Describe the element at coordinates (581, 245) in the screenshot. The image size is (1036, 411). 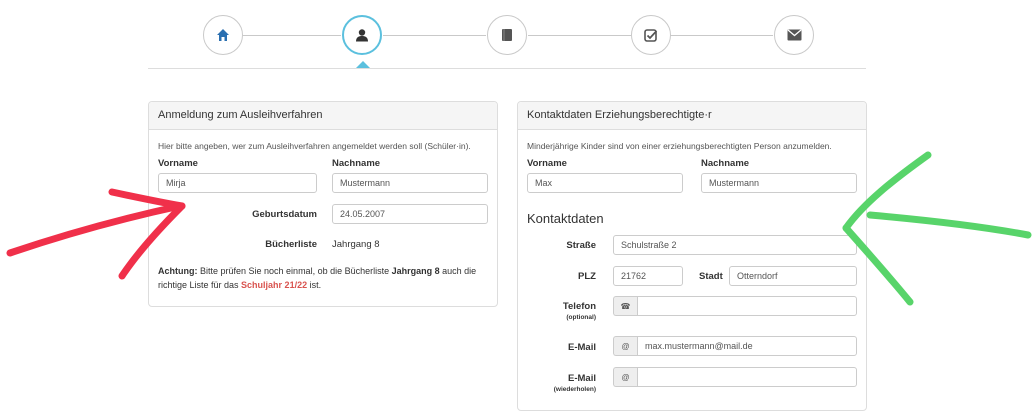
I see `strasse-label: Straße` at that location.